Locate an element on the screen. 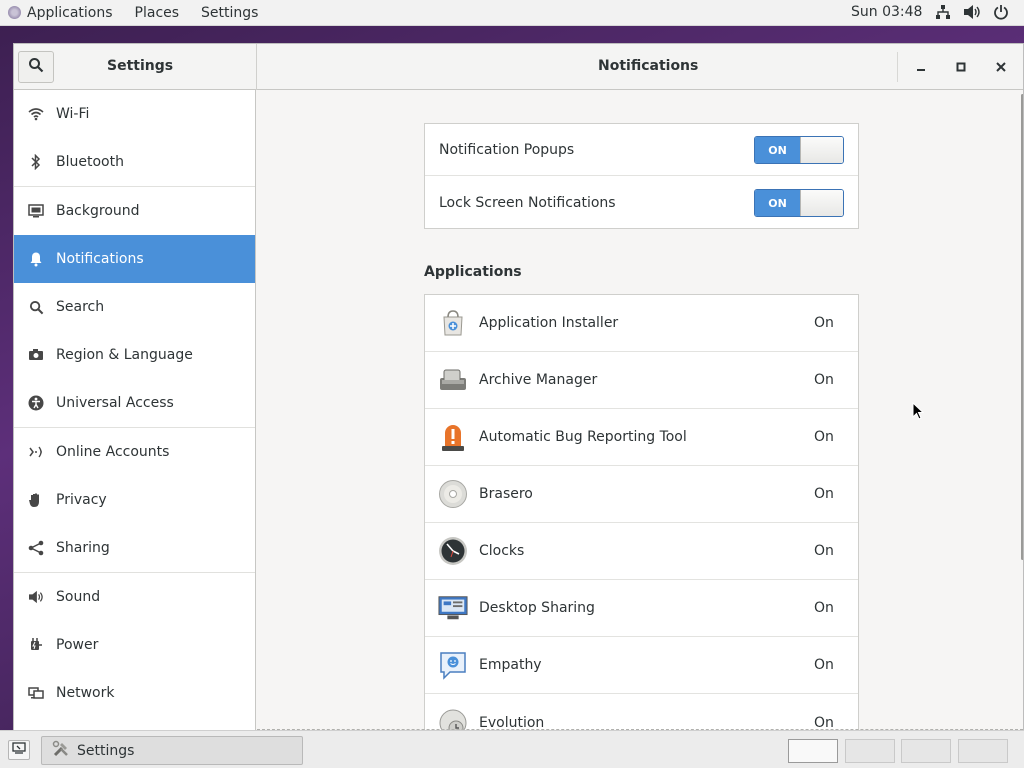  power-plug-icon is located at coordinates (36, 645).